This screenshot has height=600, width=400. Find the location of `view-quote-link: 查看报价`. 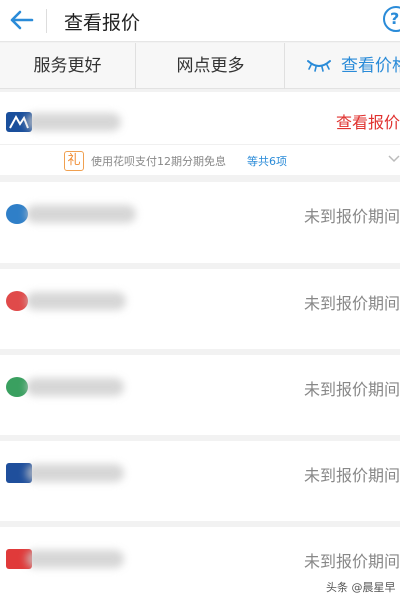

view-quote-link: 查看报价 is located at coordinates (368, 121).